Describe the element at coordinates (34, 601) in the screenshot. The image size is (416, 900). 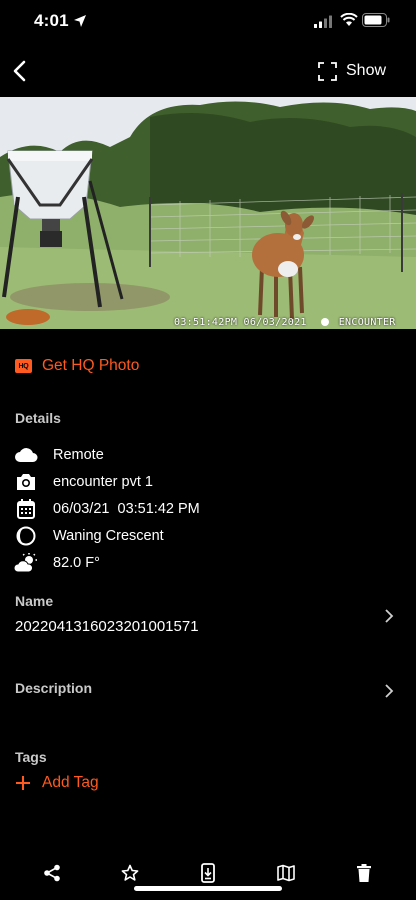
I see `name-header: Name` at that location.